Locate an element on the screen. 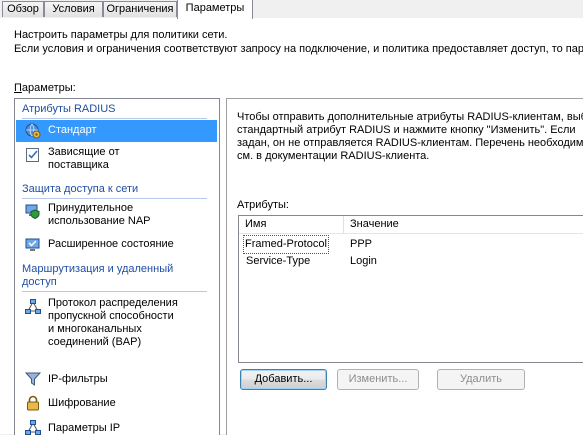 This screenshot has width=583, height=435. attributes-label: Атрибуты: is located at coordinates (263, 205).